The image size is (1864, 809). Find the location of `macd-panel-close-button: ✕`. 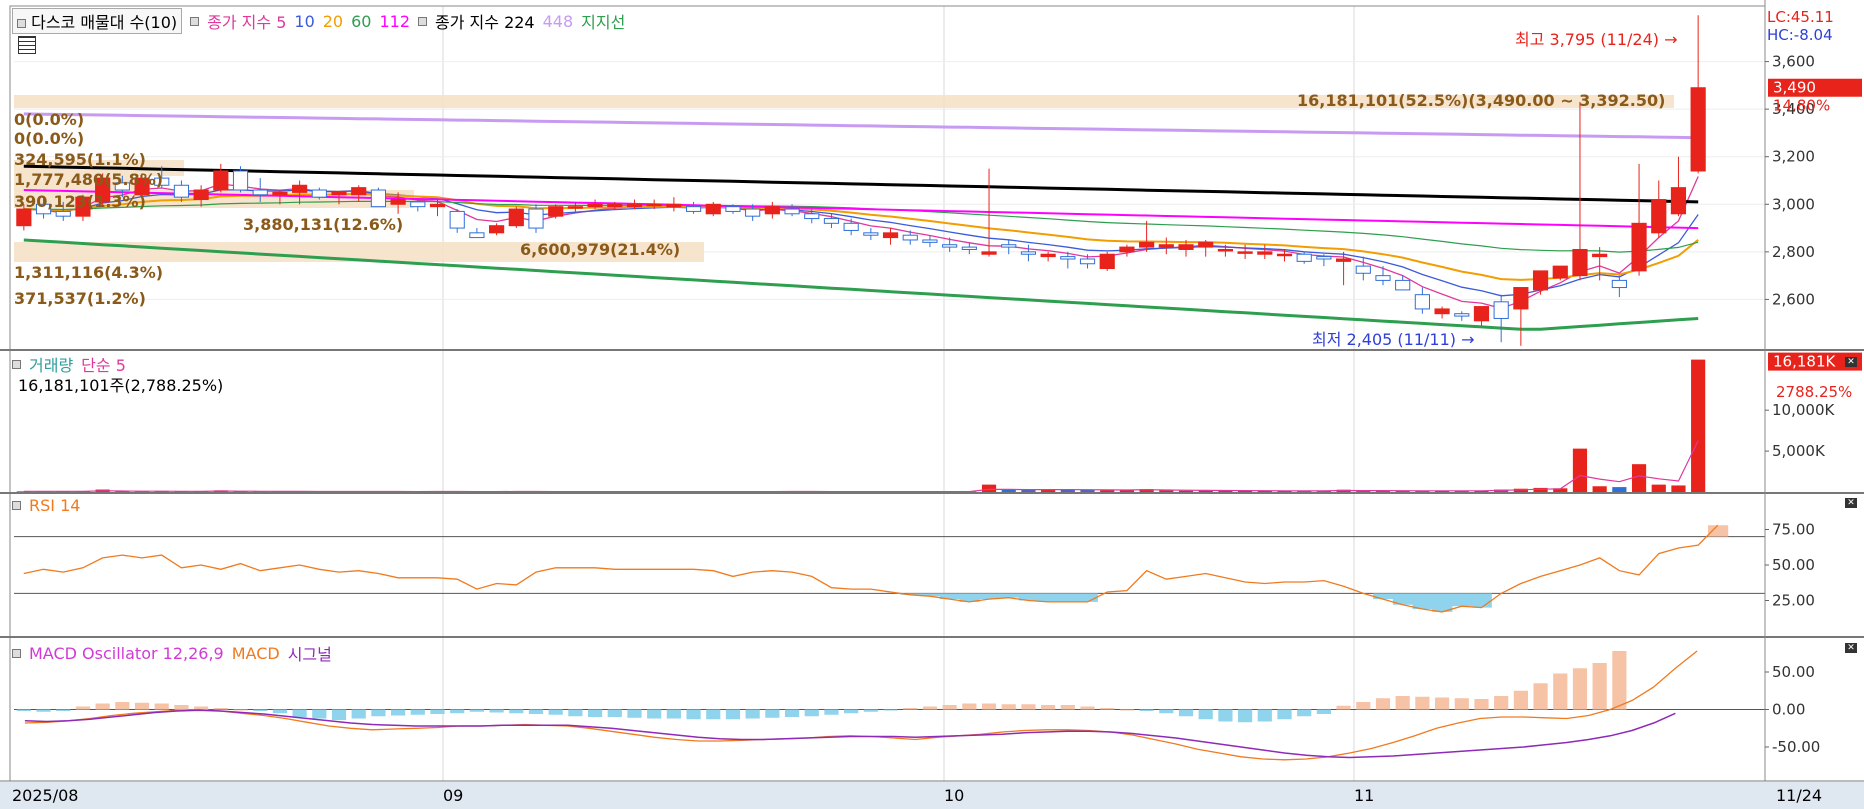

macd-panel-close-button: ✕ is located at coordinates (1851, 648).